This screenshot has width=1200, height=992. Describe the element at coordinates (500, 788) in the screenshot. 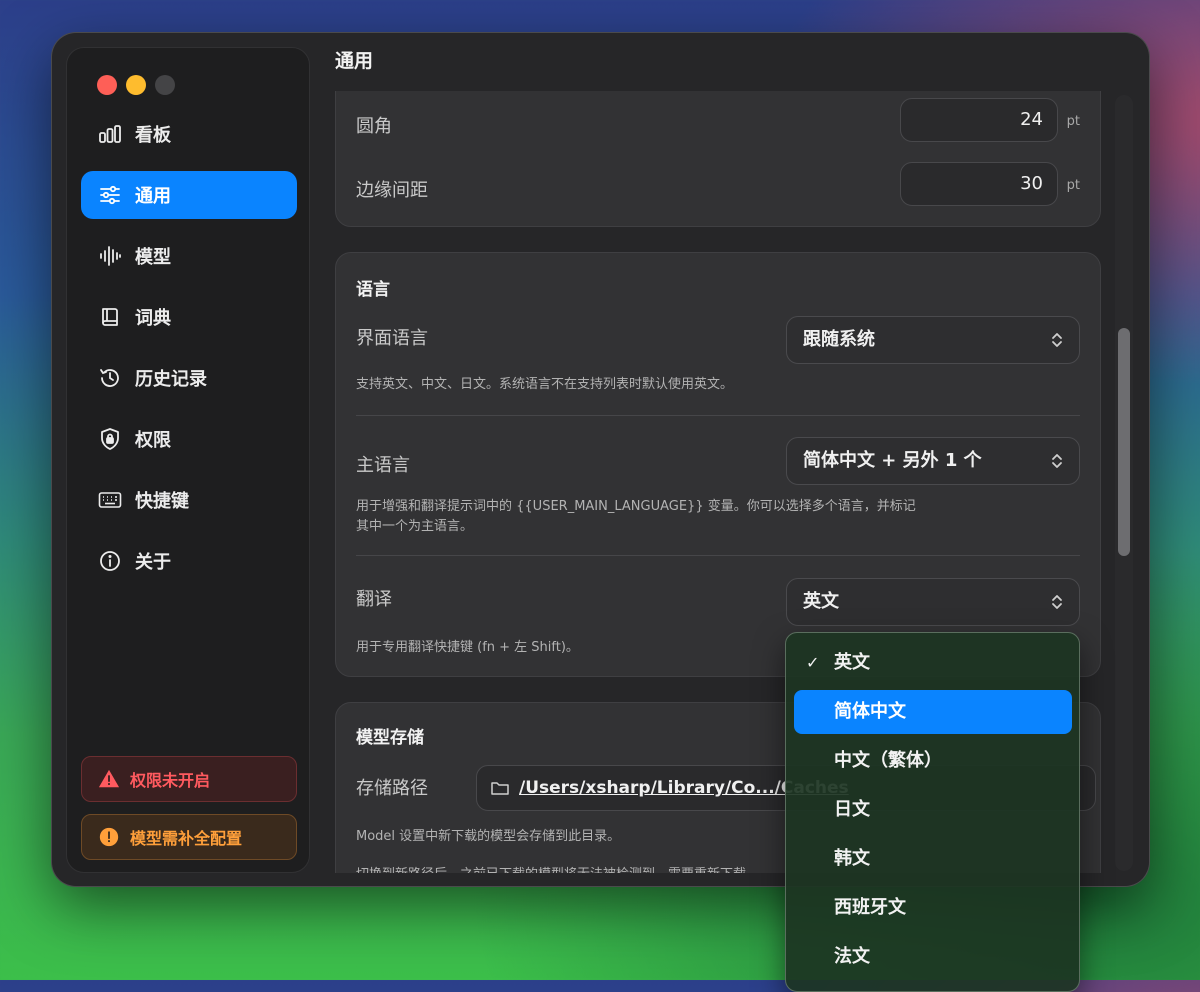

I see `folder-icon` at that location.